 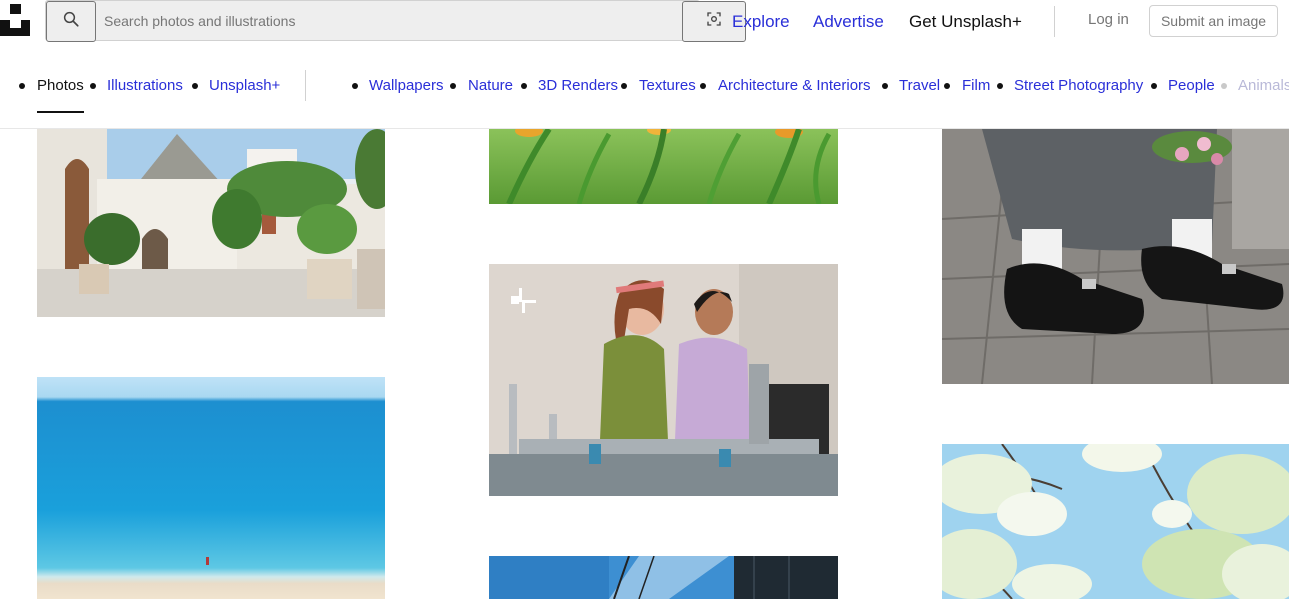 I want to click on unsplash-logo-icon, so click(x=15, y=20).